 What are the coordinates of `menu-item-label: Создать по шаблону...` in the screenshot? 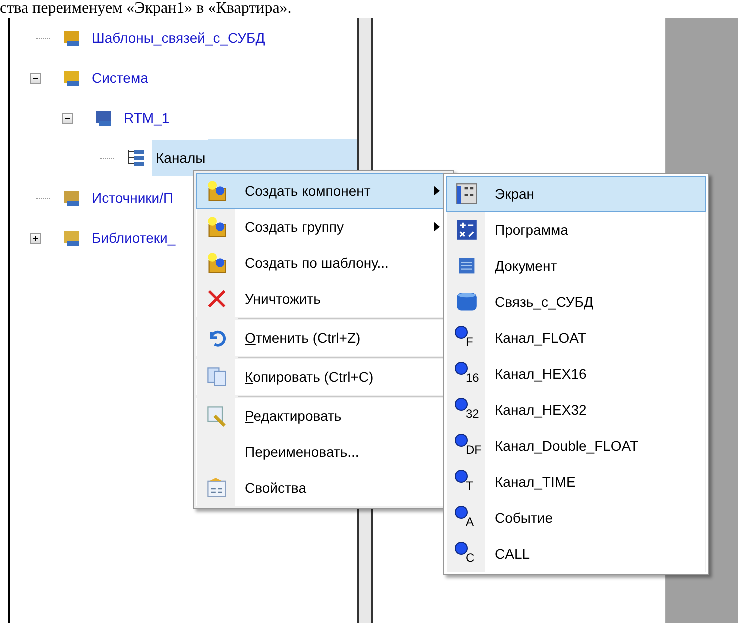 It's located at (317, 263).